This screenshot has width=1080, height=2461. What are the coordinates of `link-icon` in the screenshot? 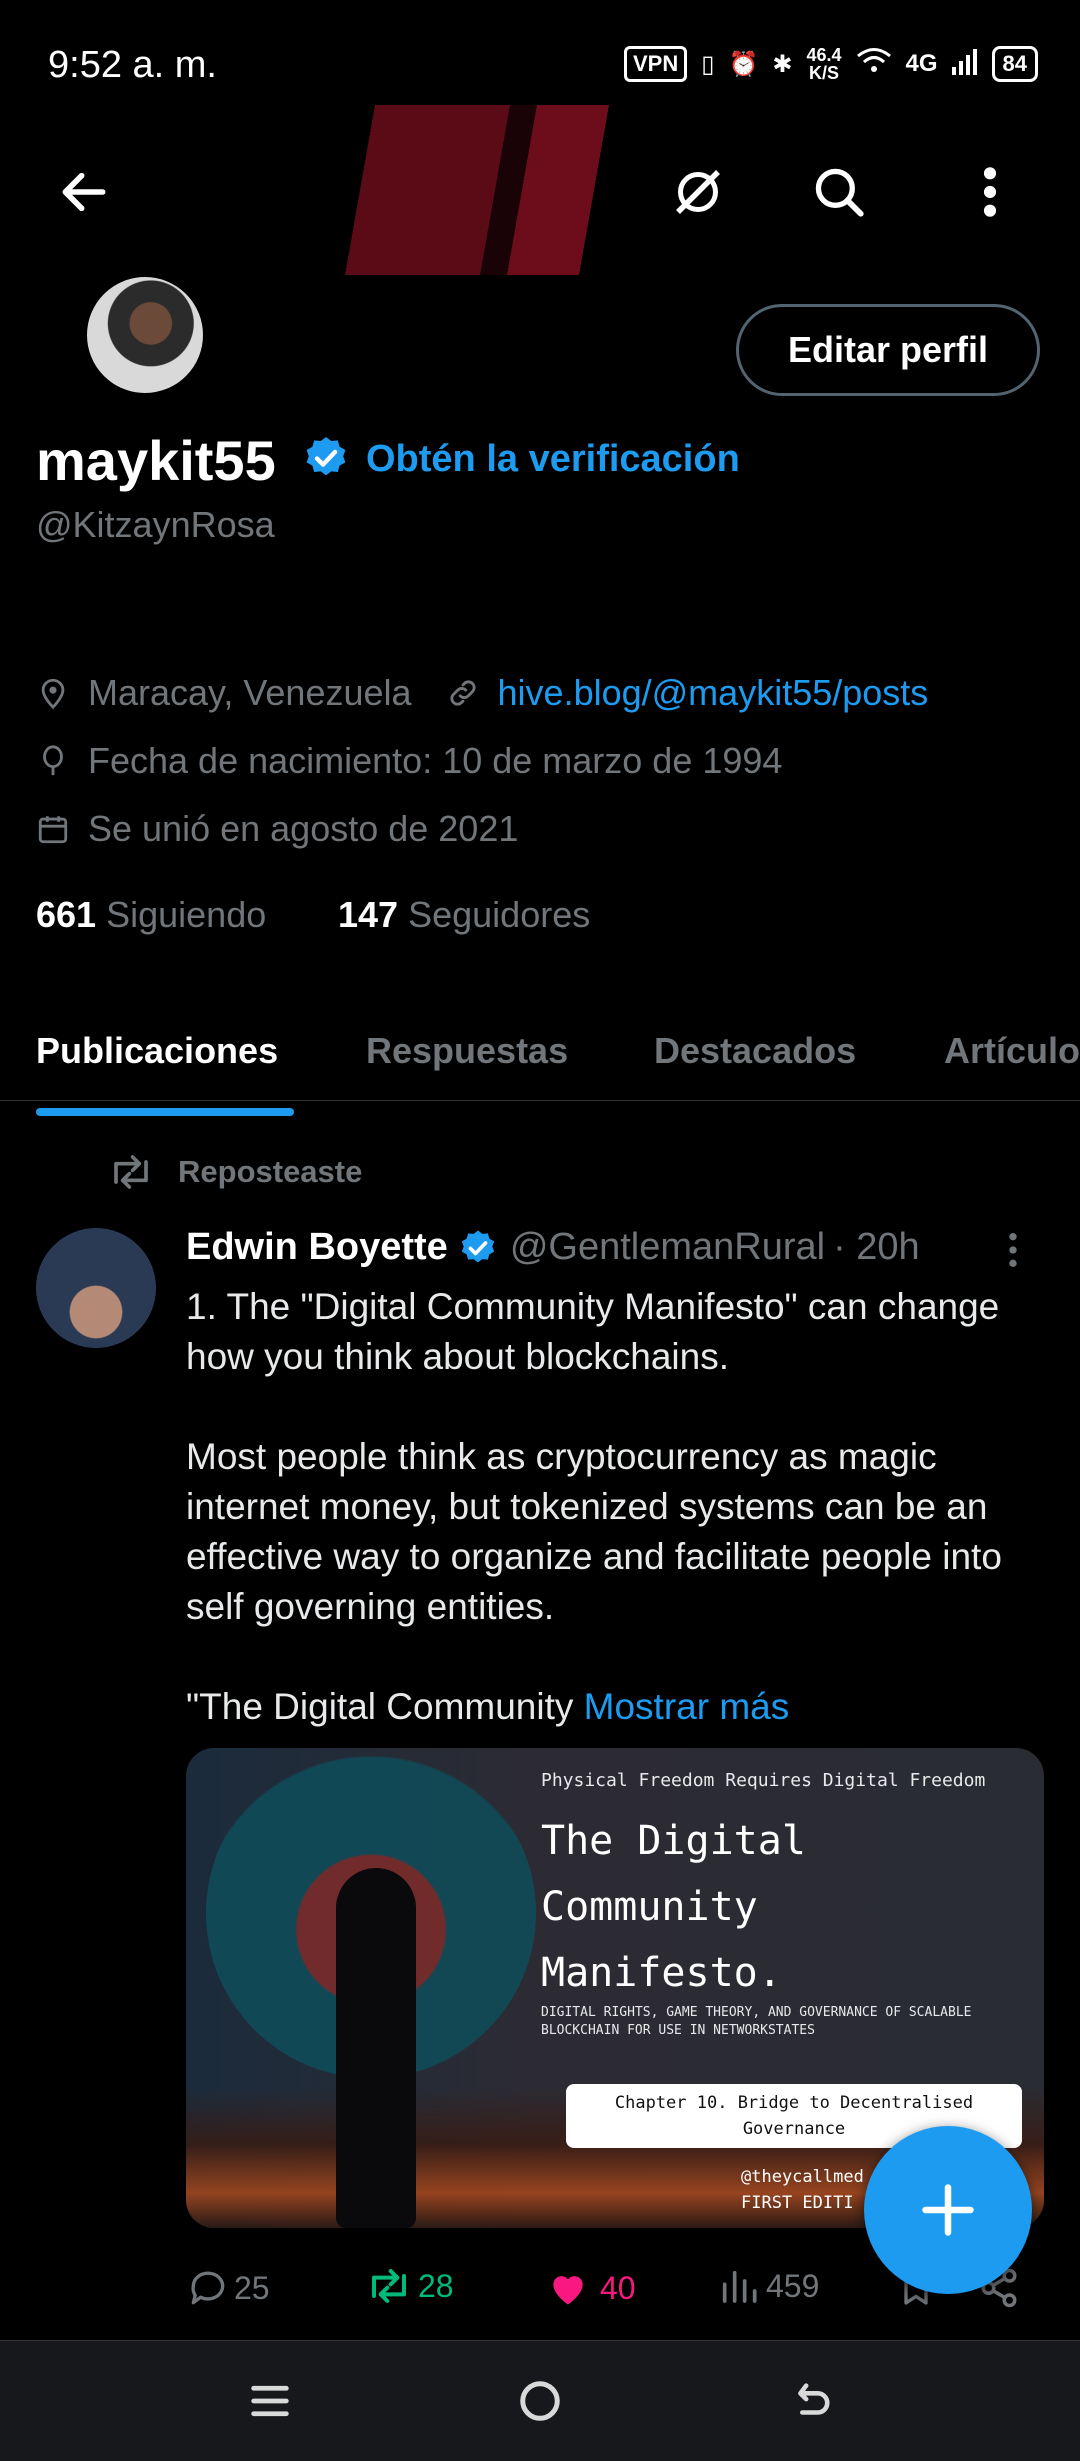 It's located at (463, 693).